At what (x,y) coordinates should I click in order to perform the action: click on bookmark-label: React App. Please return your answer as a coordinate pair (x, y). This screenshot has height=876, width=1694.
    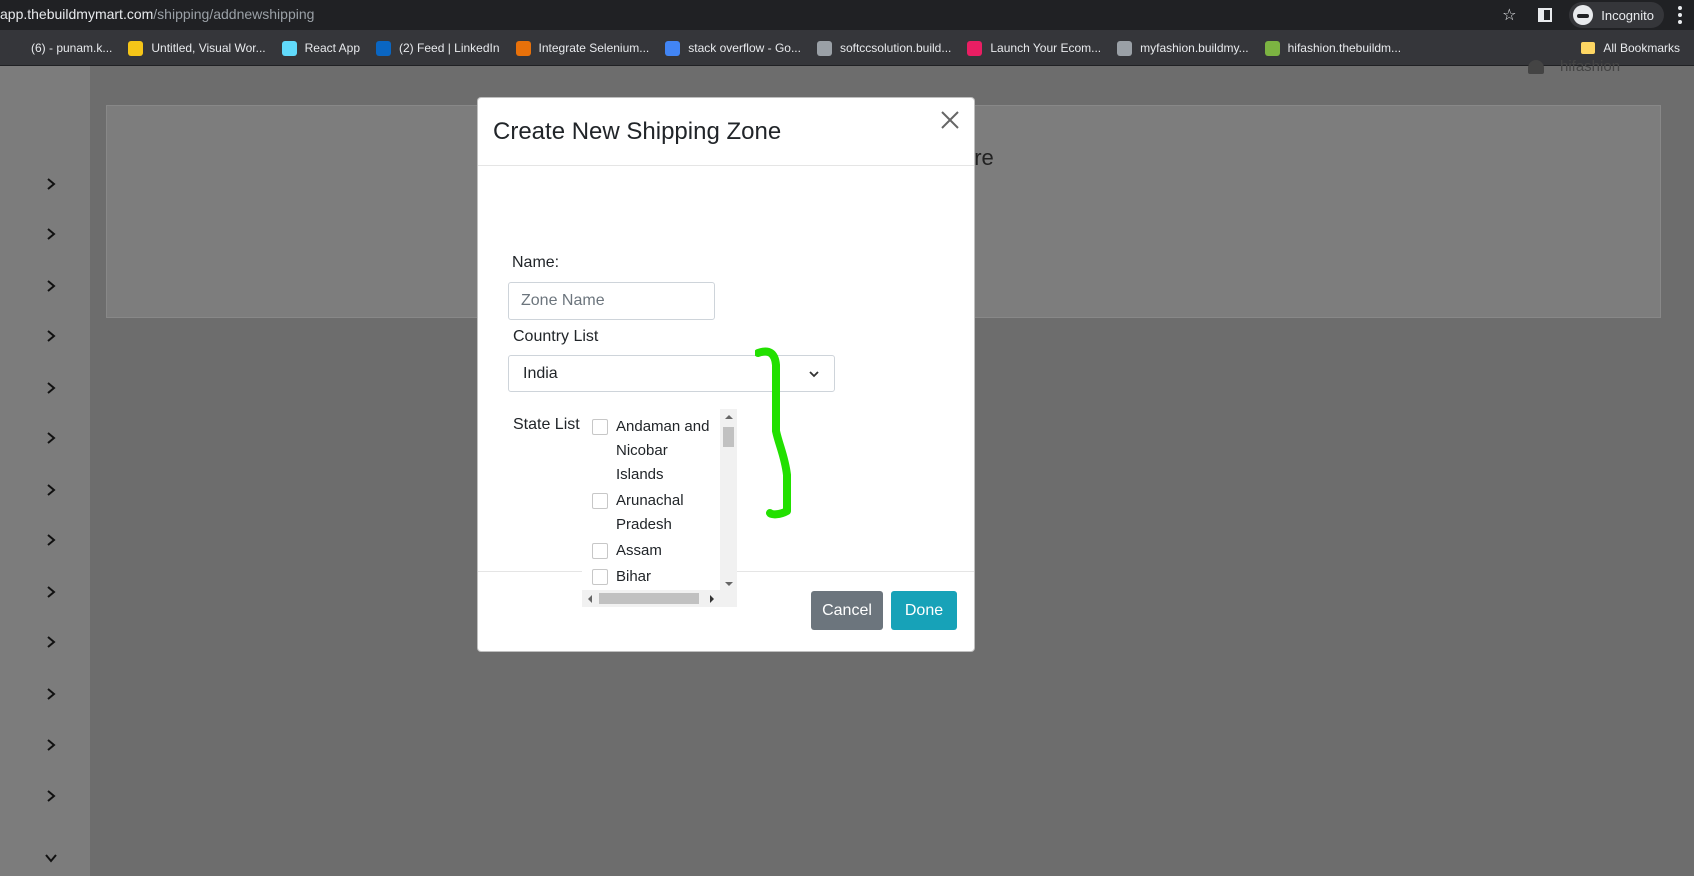
    Looking at the image, I should click on (332, 48).